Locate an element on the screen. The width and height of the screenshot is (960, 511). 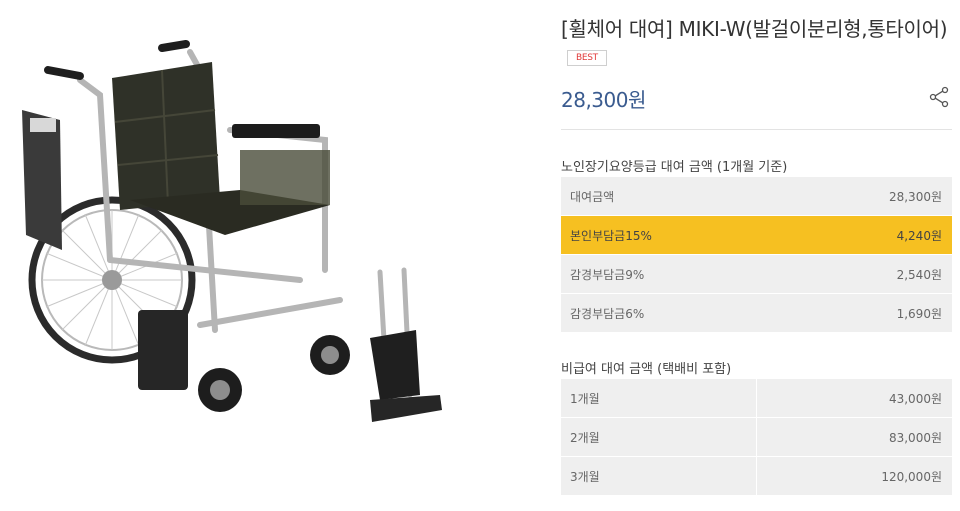
row-value: 2,540원 is located at coordinates (919, 274).